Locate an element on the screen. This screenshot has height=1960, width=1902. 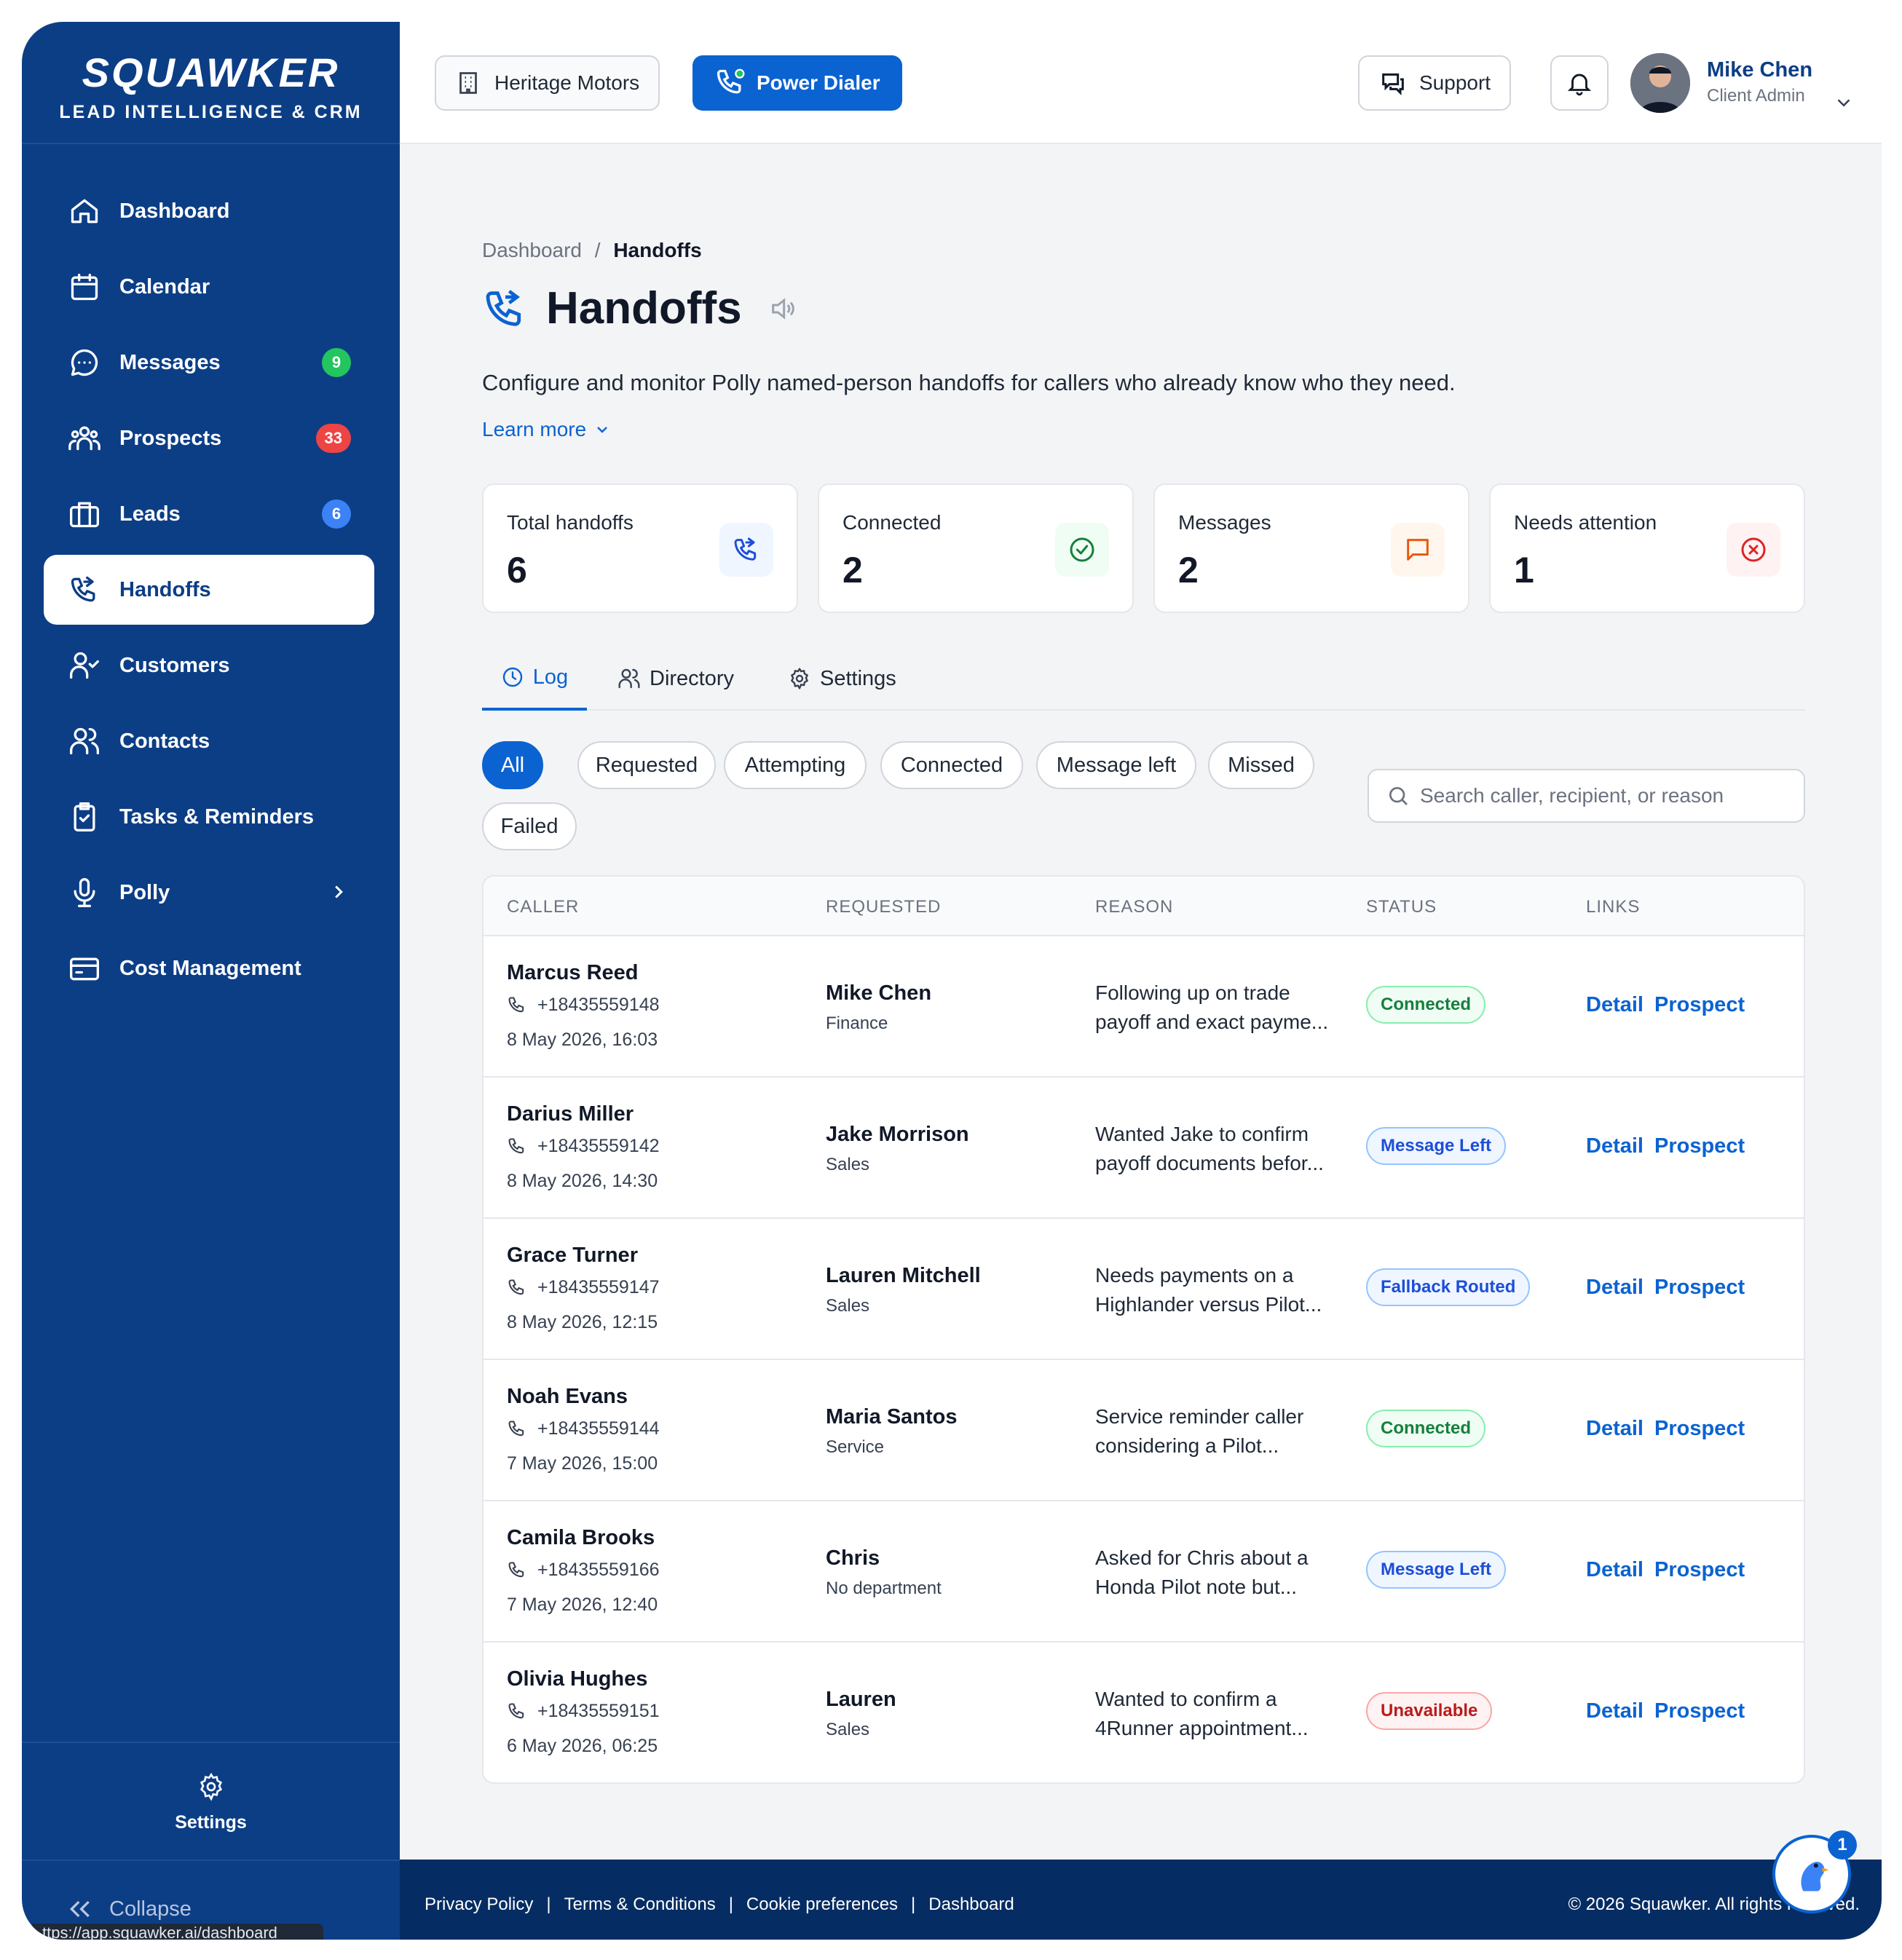
search-box is located at coordinates (1586, 796).